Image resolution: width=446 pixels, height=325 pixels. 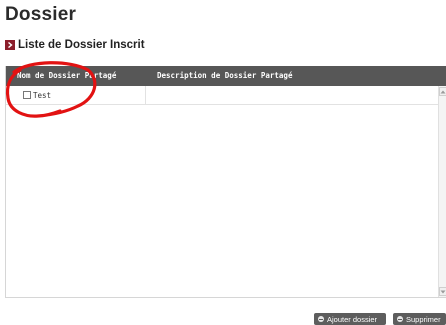 I want to click on section-header: Liste de Dossier Inscrit, so click(x=75, y=45).